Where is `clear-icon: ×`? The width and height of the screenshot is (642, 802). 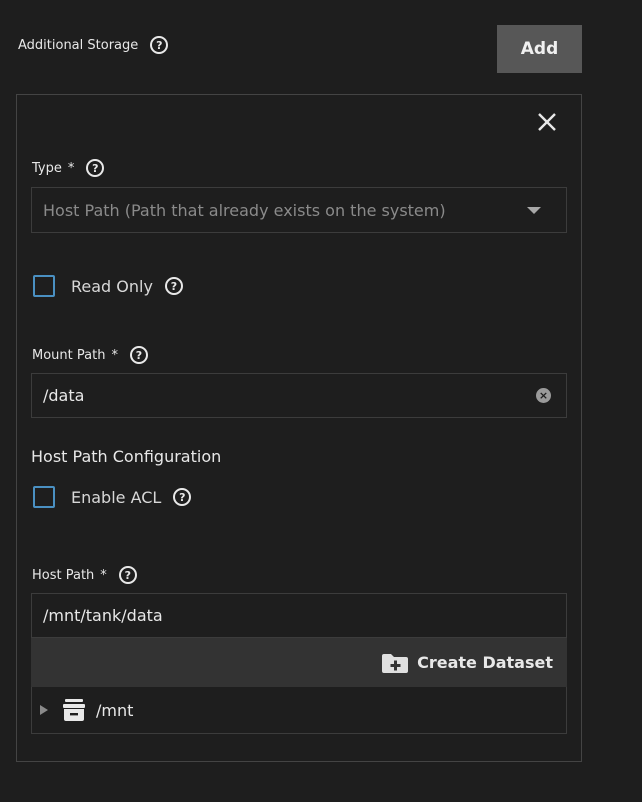
clear-icon: × is located at coordinates (543, 395).